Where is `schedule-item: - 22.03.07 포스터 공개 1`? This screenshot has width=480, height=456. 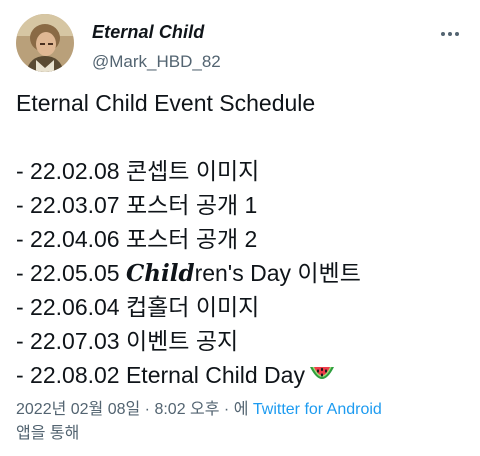 schedule-item: - 22.03.07 포스터 공개 1 is located at coordinates (137, 205).